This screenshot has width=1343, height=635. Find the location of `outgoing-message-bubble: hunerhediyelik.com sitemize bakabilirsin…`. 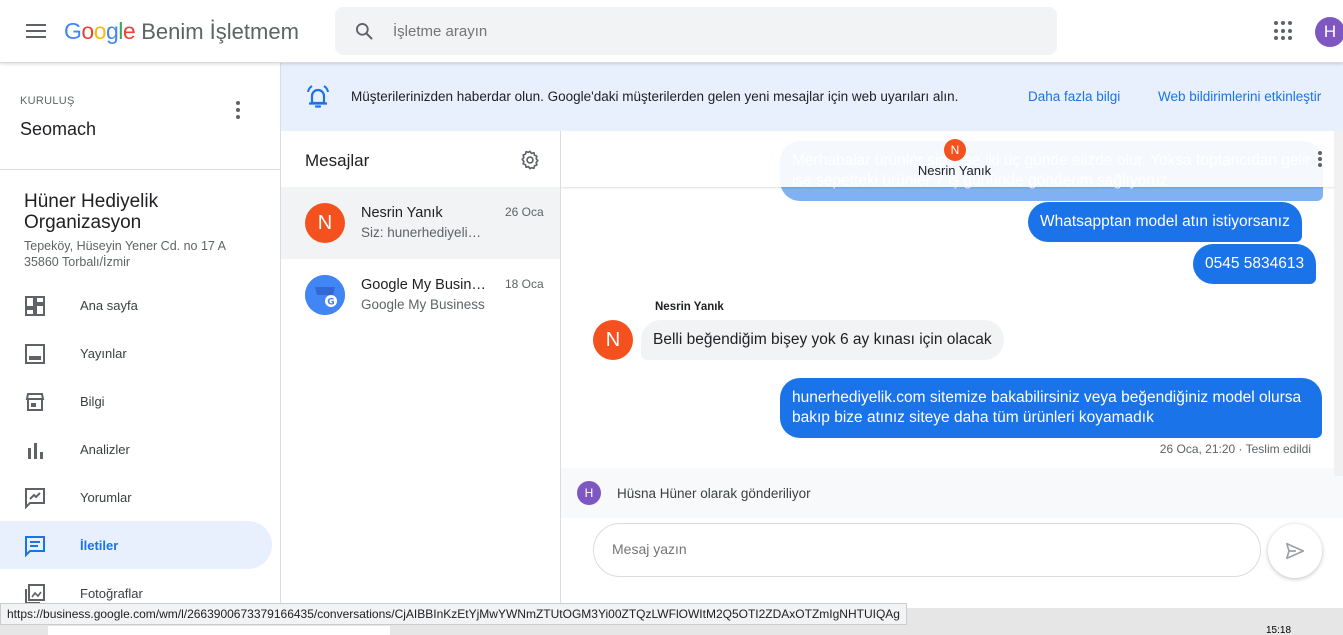

outgoing-message-bubble: hunerhediyelik.com sitemize bakabilirsin… is located at coordinates (1051, 408).